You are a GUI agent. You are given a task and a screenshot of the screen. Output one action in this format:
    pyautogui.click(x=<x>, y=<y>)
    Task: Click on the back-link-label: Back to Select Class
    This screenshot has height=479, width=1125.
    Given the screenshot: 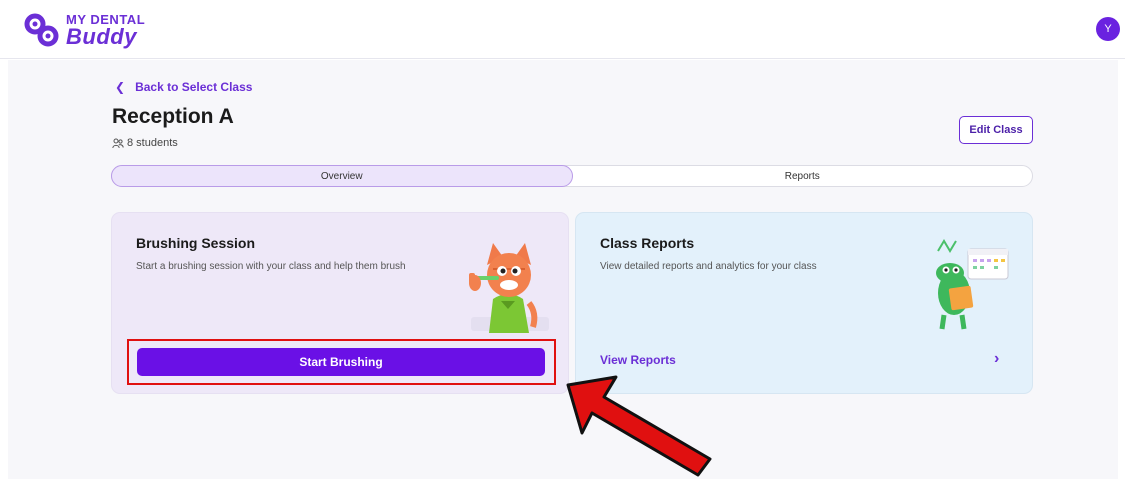 What is the action you would take?
    pyautogui.click(x=194, y=87)
    